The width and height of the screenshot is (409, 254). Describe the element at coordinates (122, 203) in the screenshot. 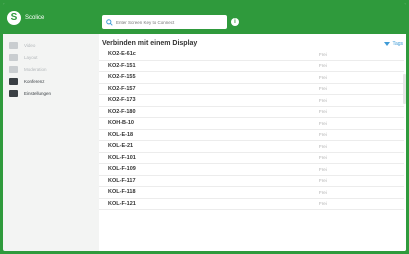

I see `display-name: KOL-F-121` at that location.